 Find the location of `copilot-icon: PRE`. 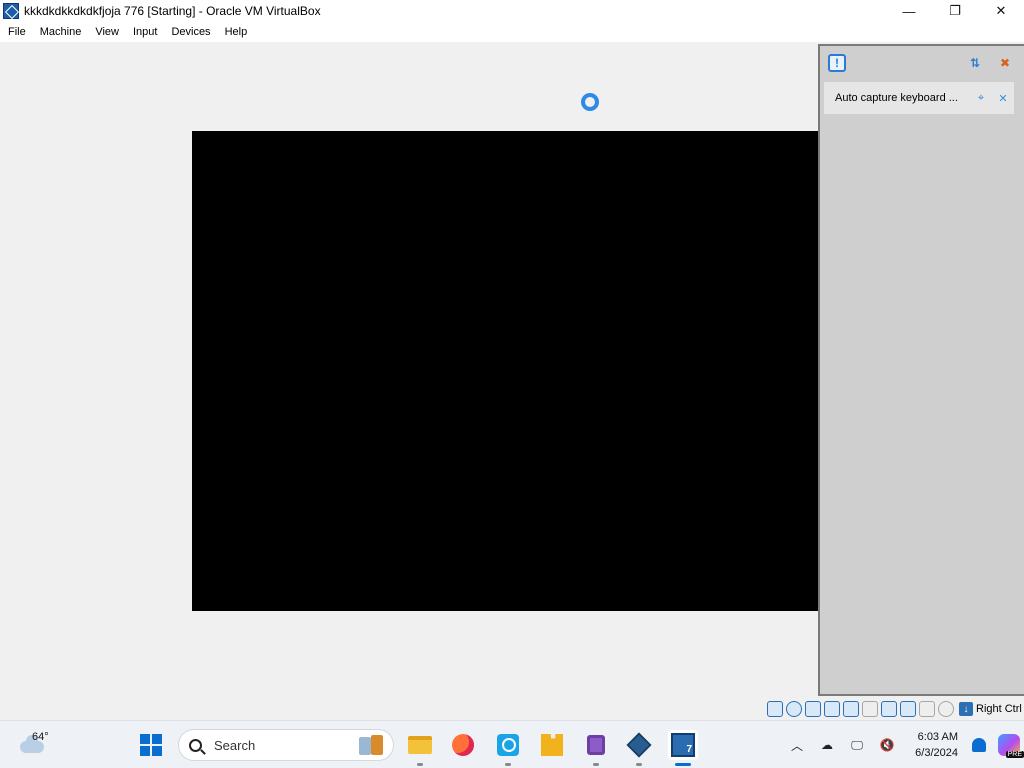

copilot-icon: PRE is located at coordinates (1011, 746).